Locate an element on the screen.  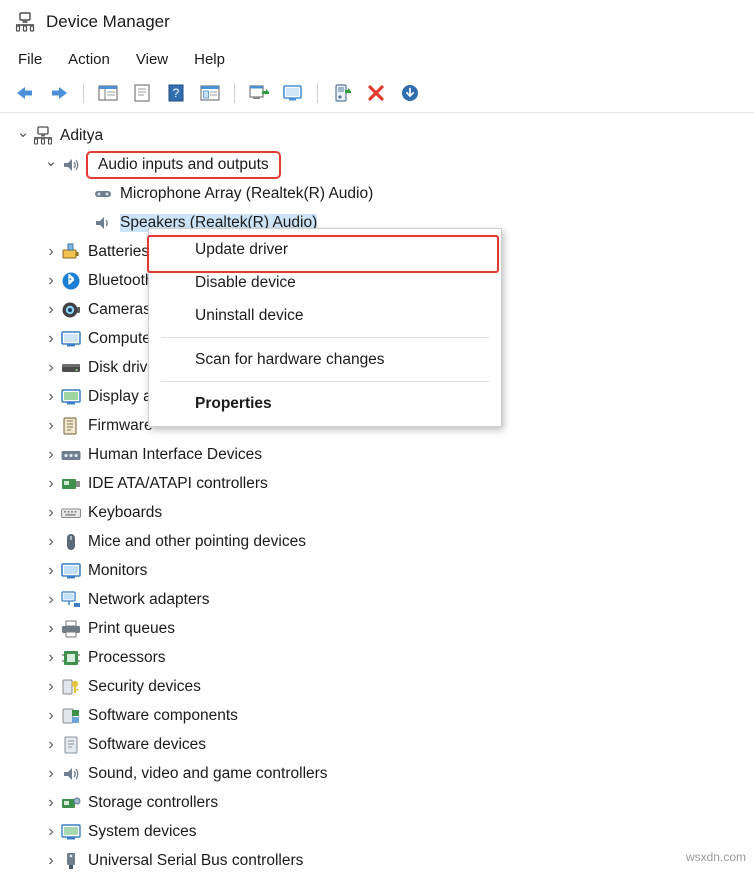
help-button: ? is located at coordinates (176, 93).